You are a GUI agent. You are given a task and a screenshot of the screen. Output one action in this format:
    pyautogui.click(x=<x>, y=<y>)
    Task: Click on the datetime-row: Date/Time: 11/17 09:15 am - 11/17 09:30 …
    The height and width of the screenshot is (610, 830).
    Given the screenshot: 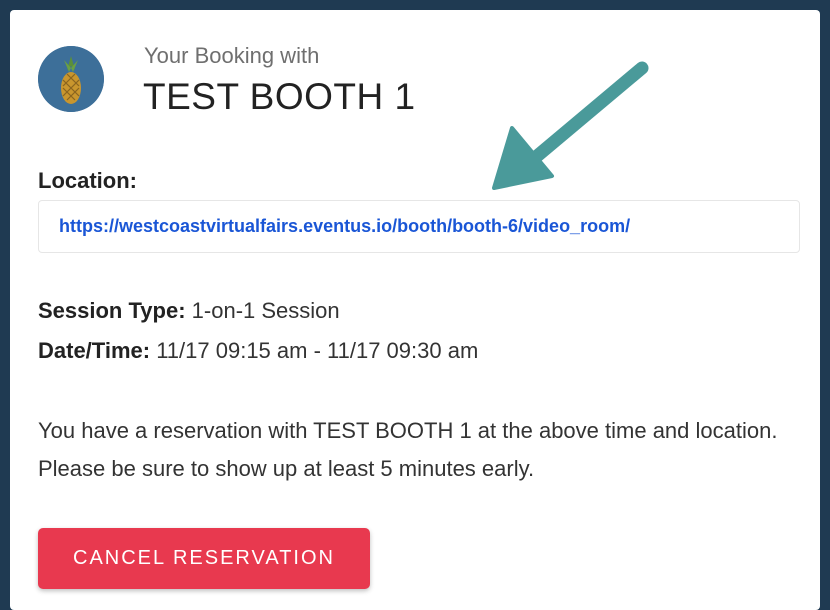 What is the action you would take?
    pyautogui.click(x=258, y=351)
    